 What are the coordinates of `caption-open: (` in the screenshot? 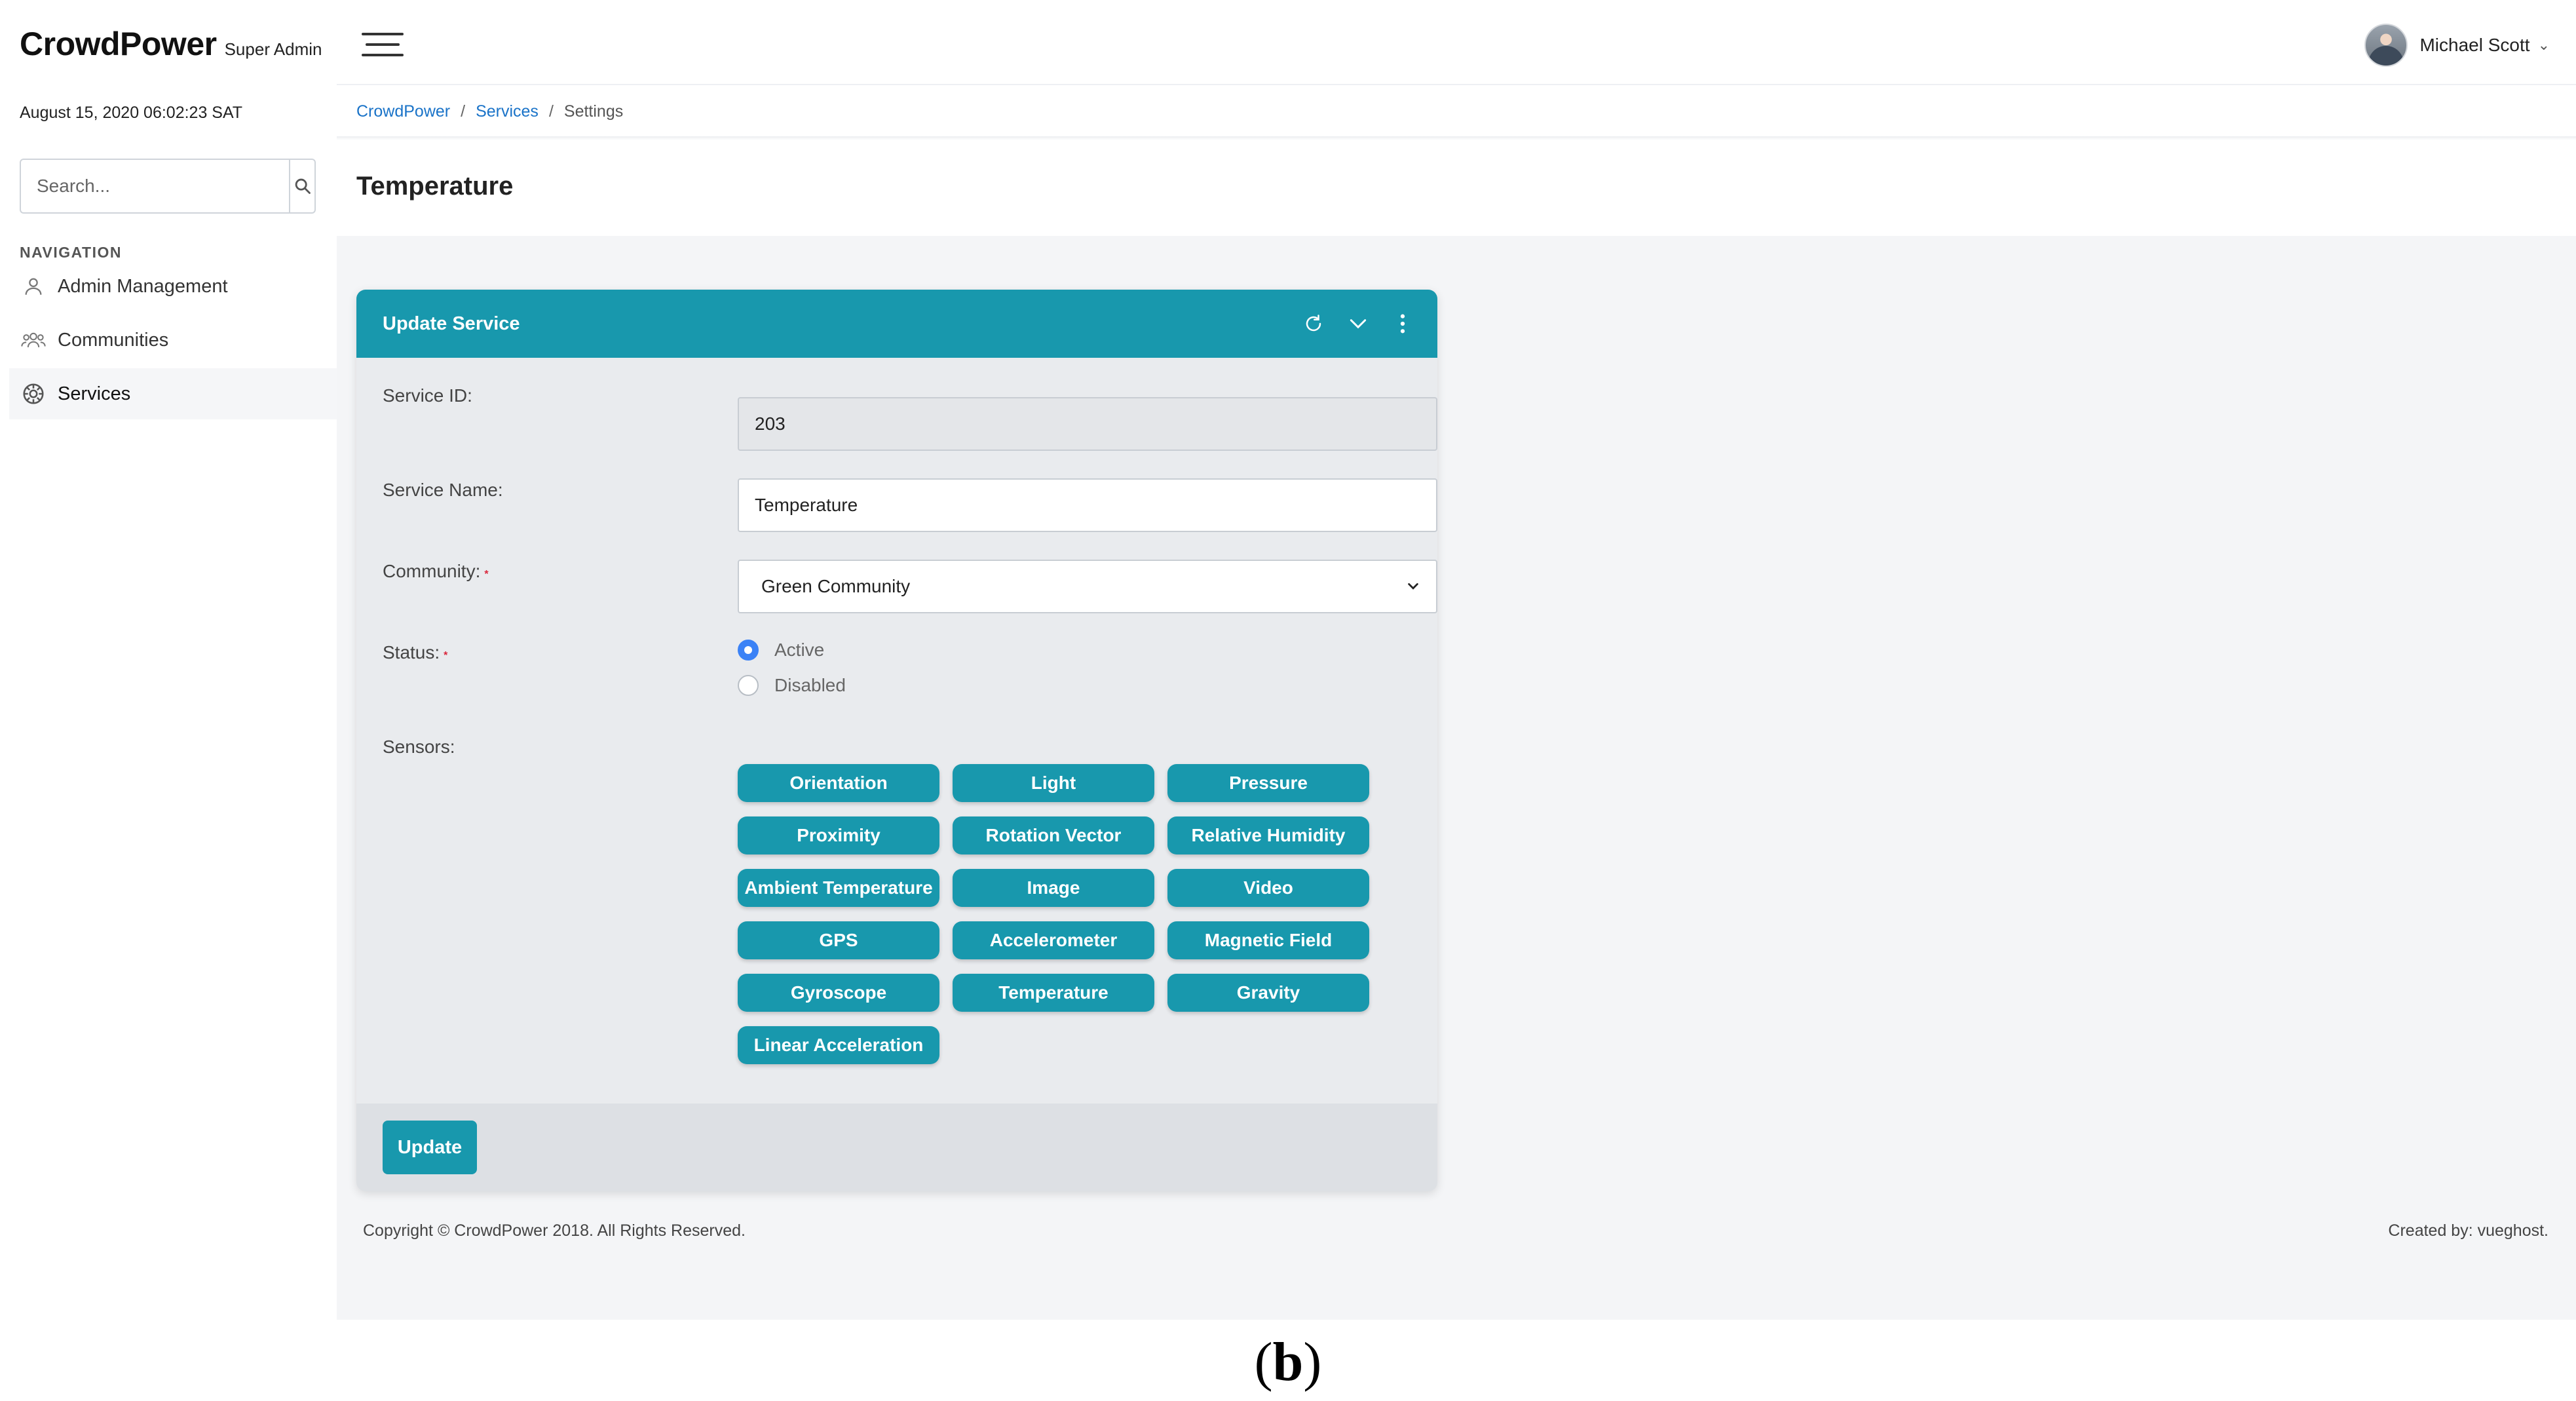 It's located at (1263, 1362).